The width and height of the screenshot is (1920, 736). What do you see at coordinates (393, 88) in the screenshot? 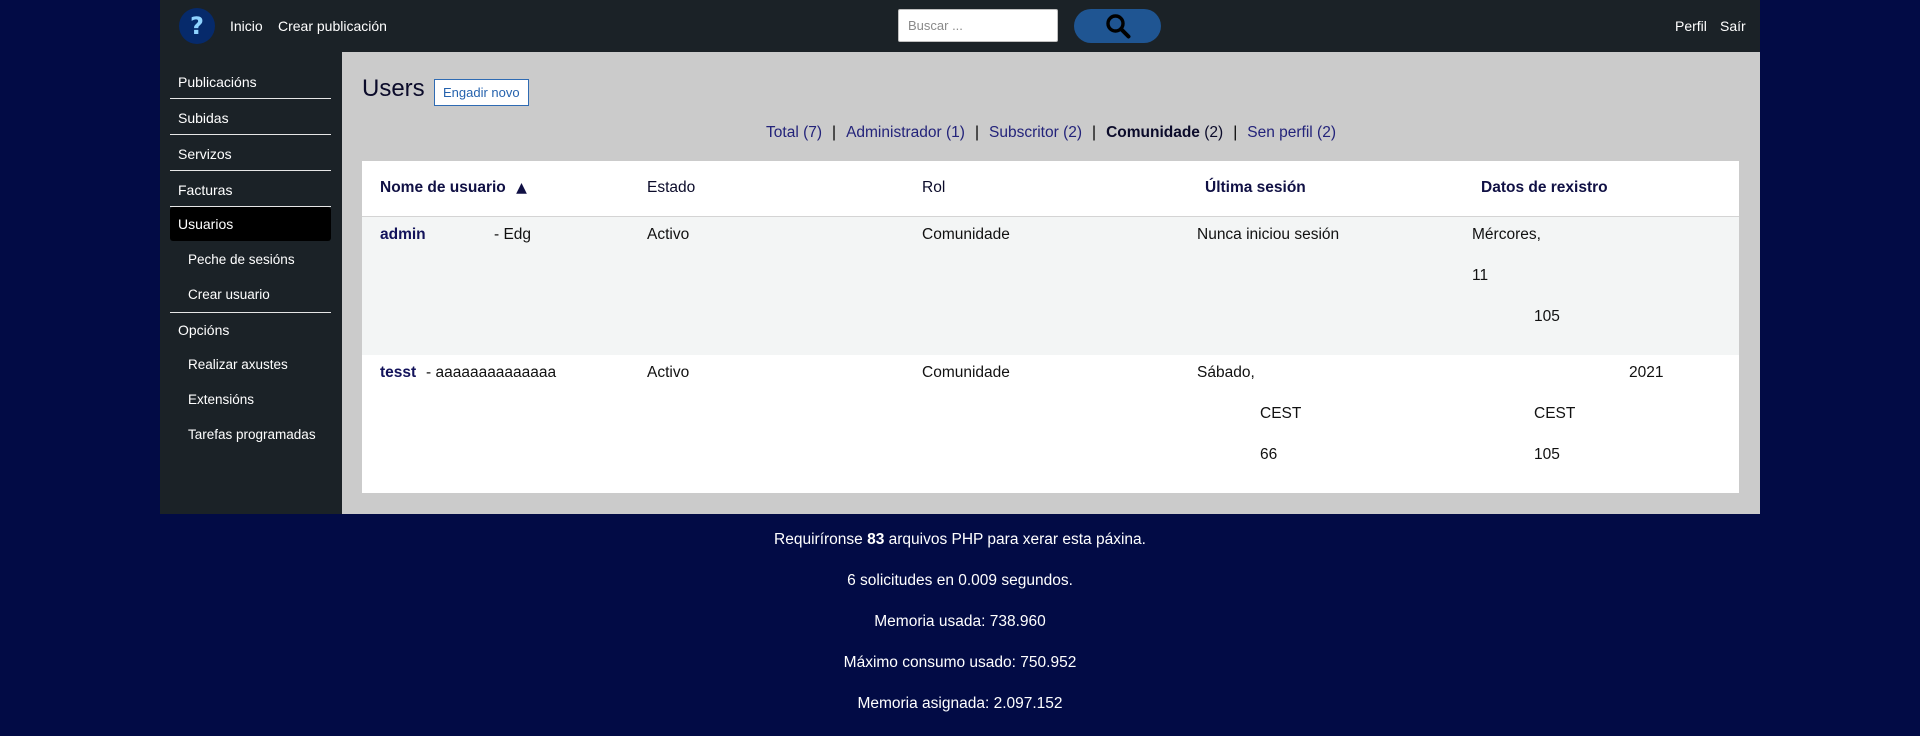
I see `page-title: Users` at bounding box center [393, 88].